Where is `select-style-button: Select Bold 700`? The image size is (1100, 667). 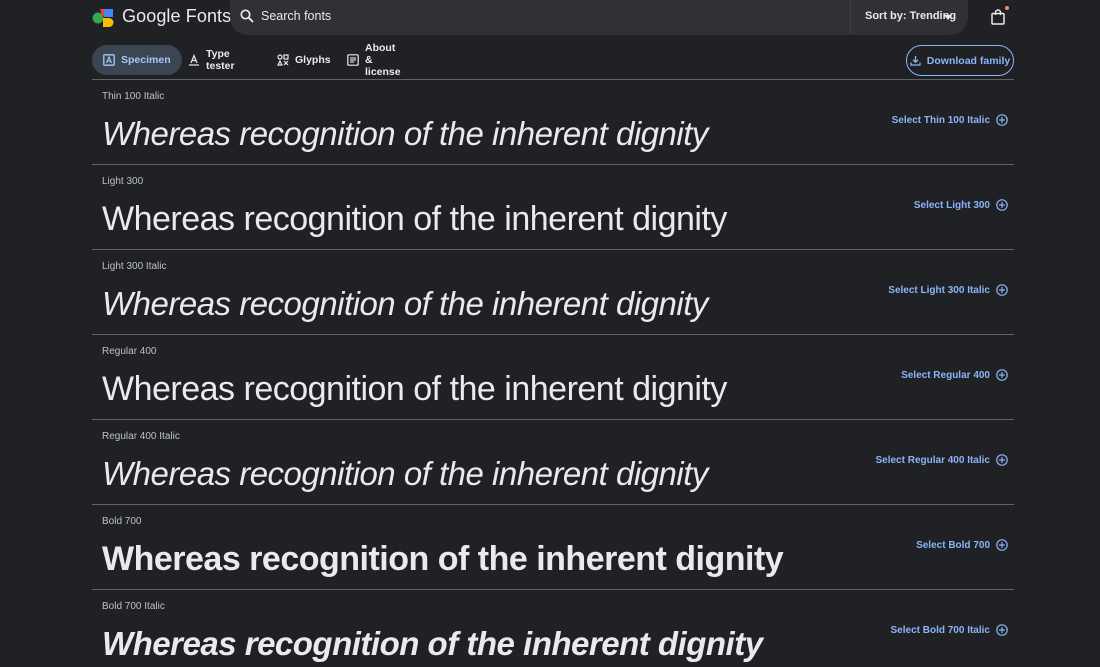
select-style-button: Select Bold 700 is located at coordinates (962, 545).